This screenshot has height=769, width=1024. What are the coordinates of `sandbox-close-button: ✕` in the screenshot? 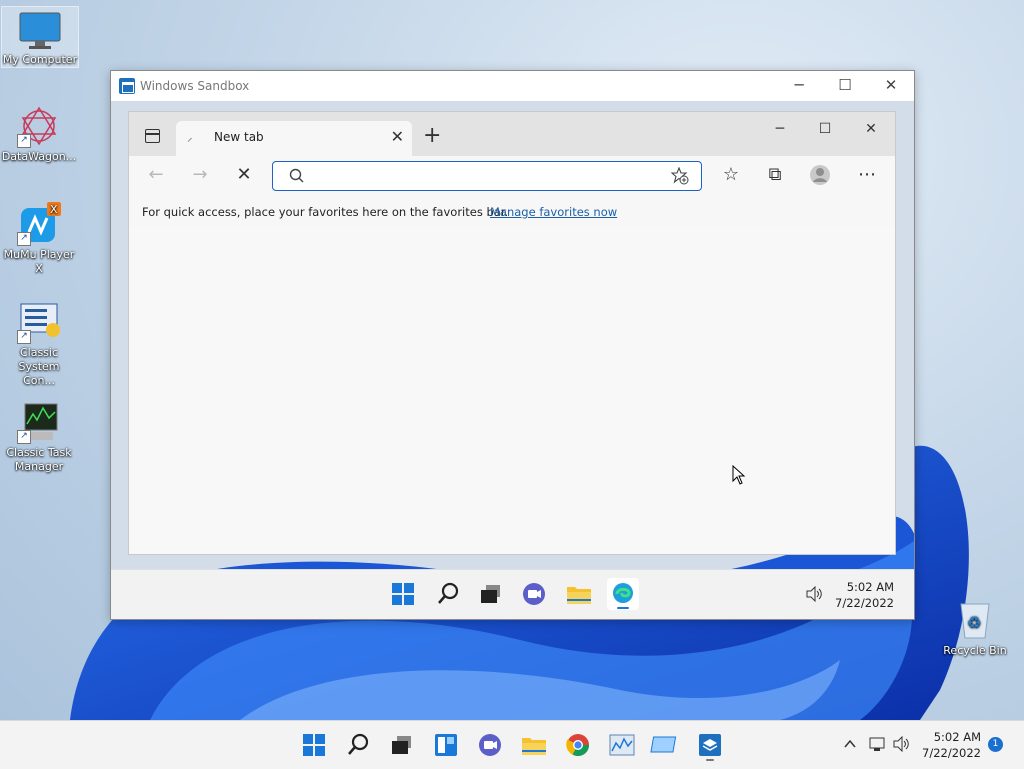 It's located at (891, 86).